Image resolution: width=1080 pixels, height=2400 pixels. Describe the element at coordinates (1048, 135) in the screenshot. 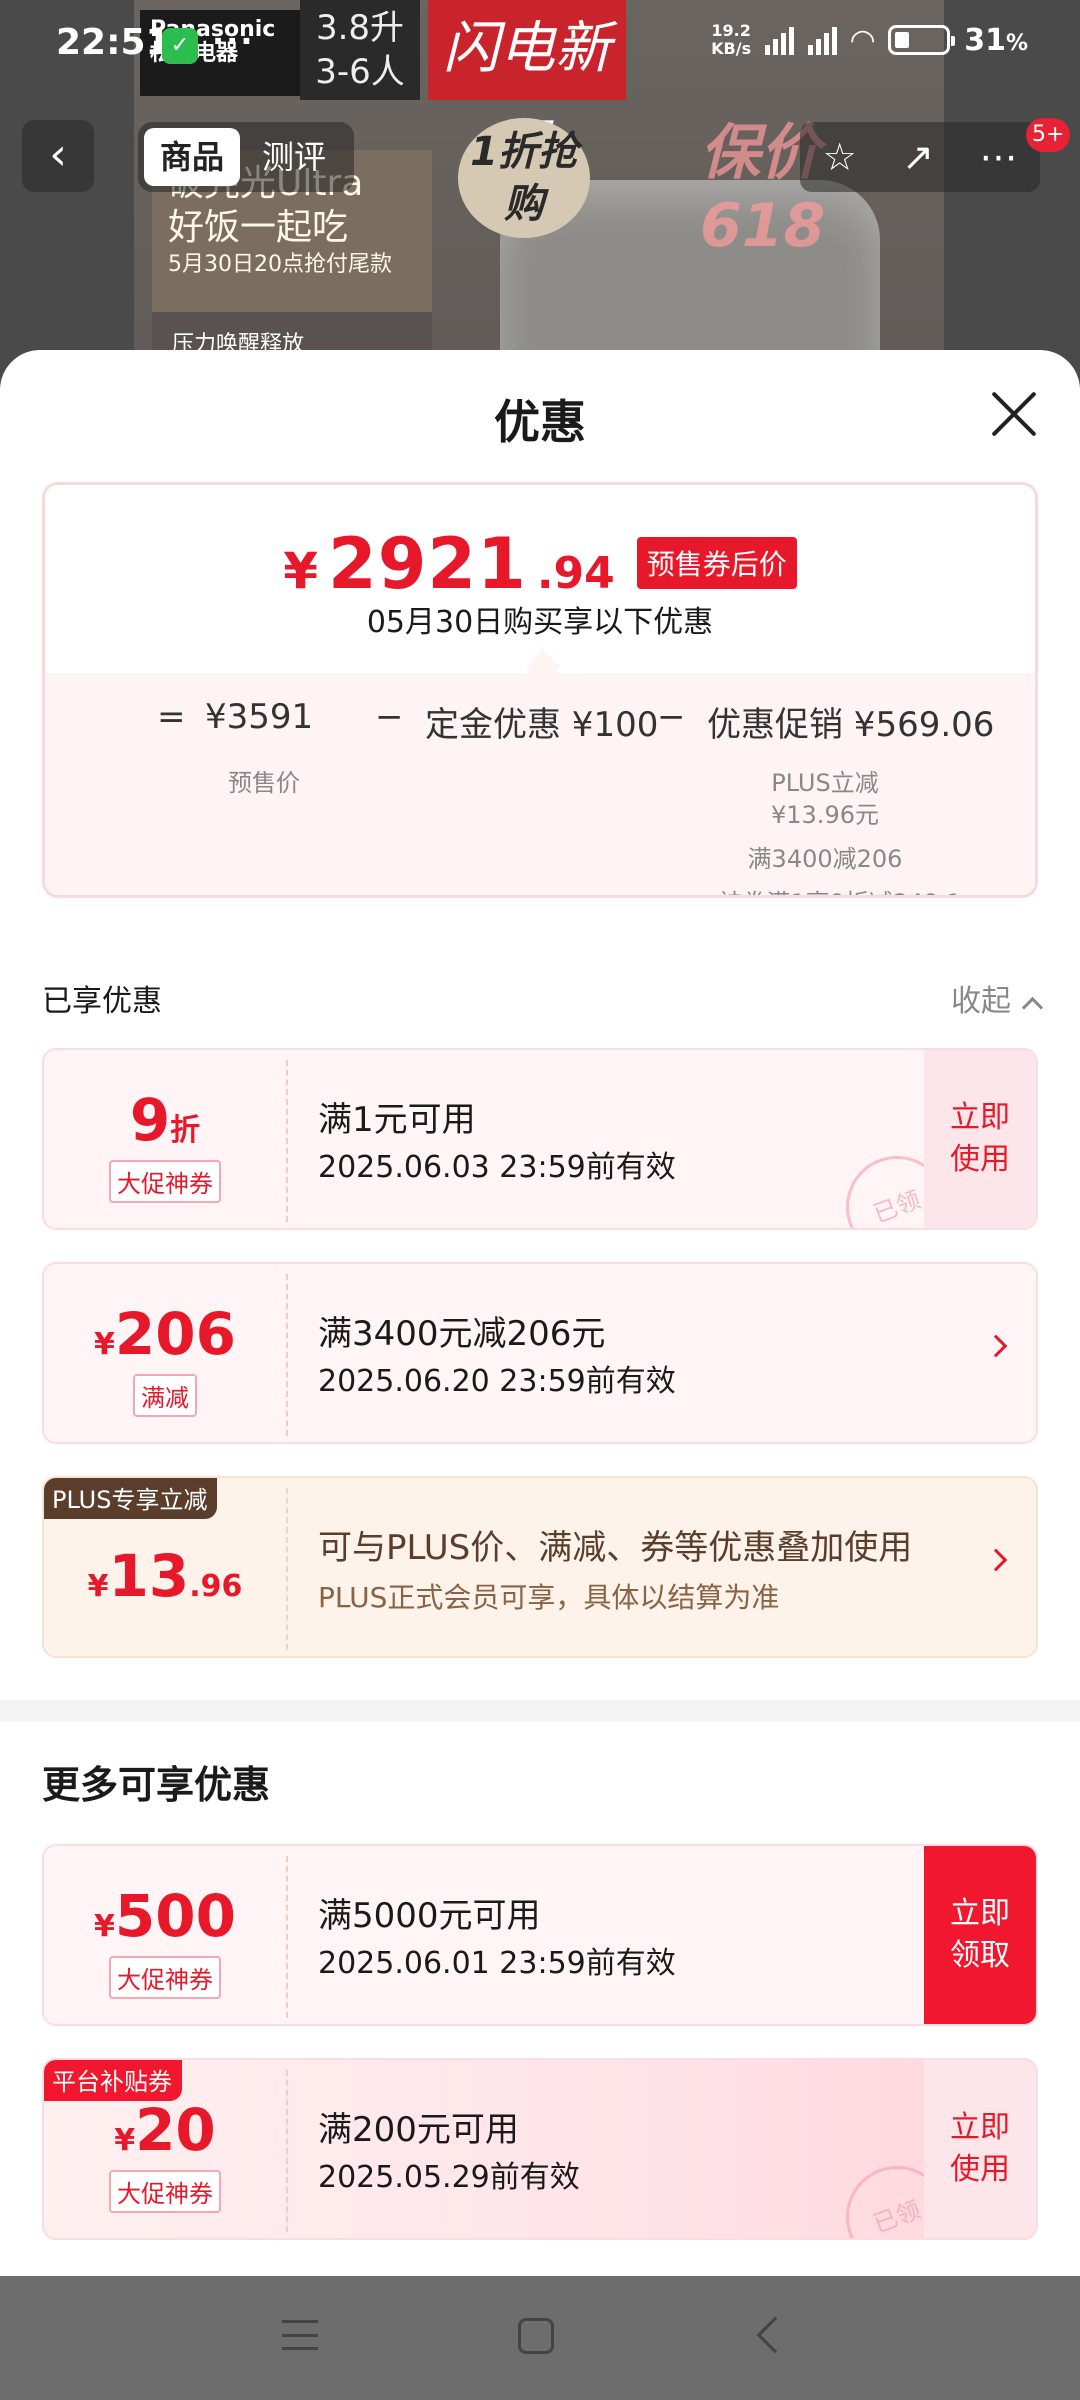

I see `message-badge: 5+` at that location.